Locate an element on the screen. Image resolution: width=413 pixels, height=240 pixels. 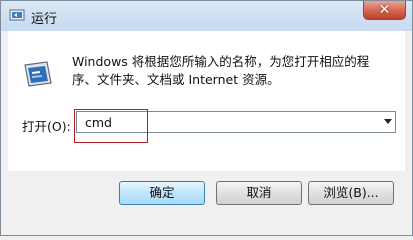
highlight-box is located at coordinates (111, 126).